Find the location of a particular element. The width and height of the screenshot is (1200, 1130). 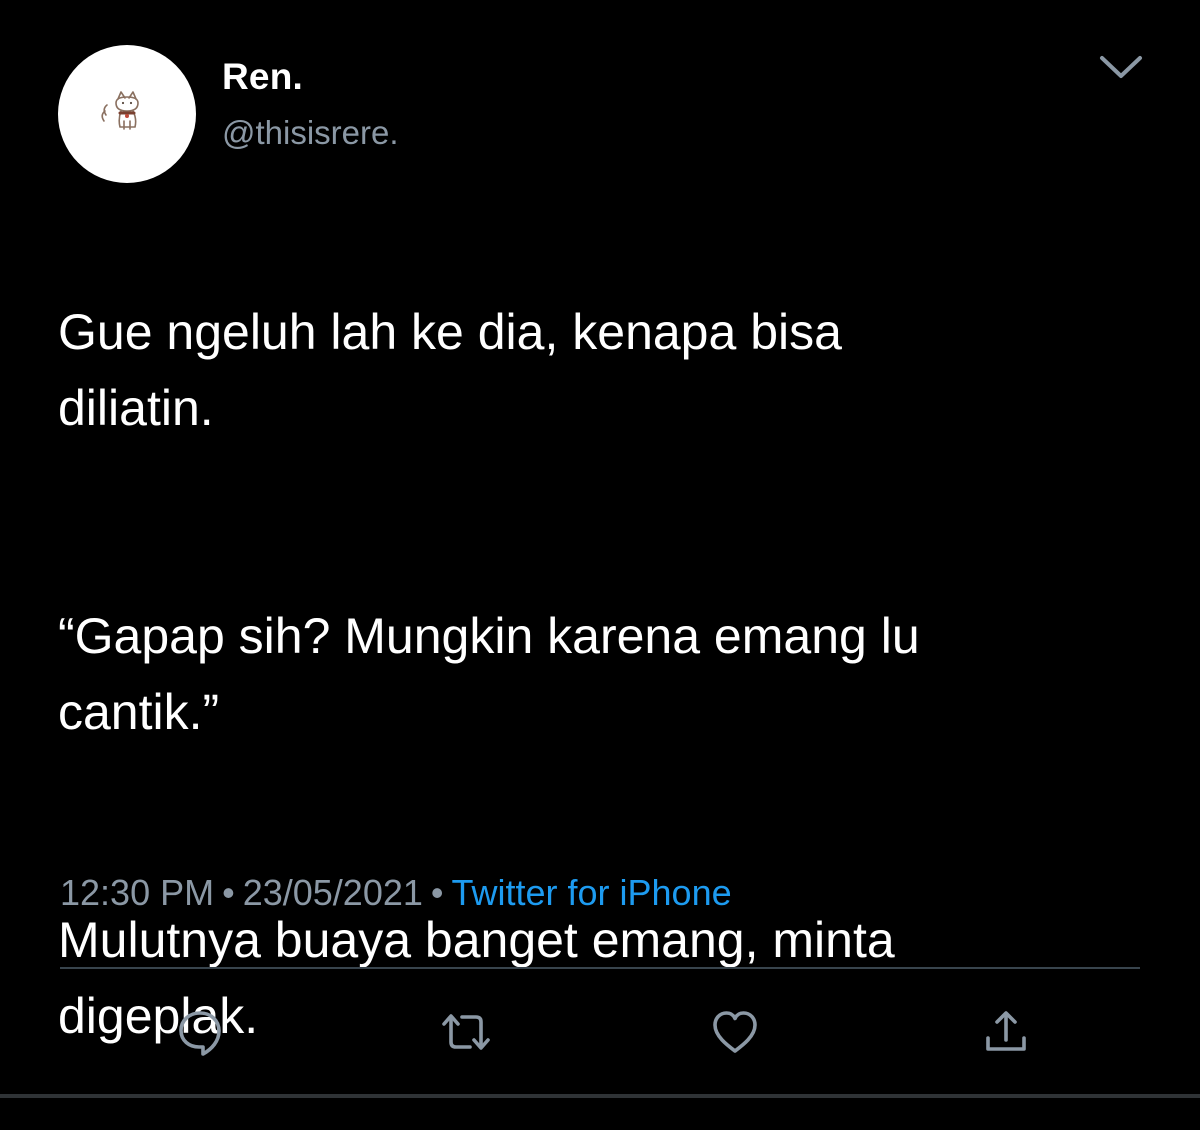

tweet-metadata: 12:30 PM • 23/05/2021 • Twitter for iPhone is located at coordinates (396, 893).